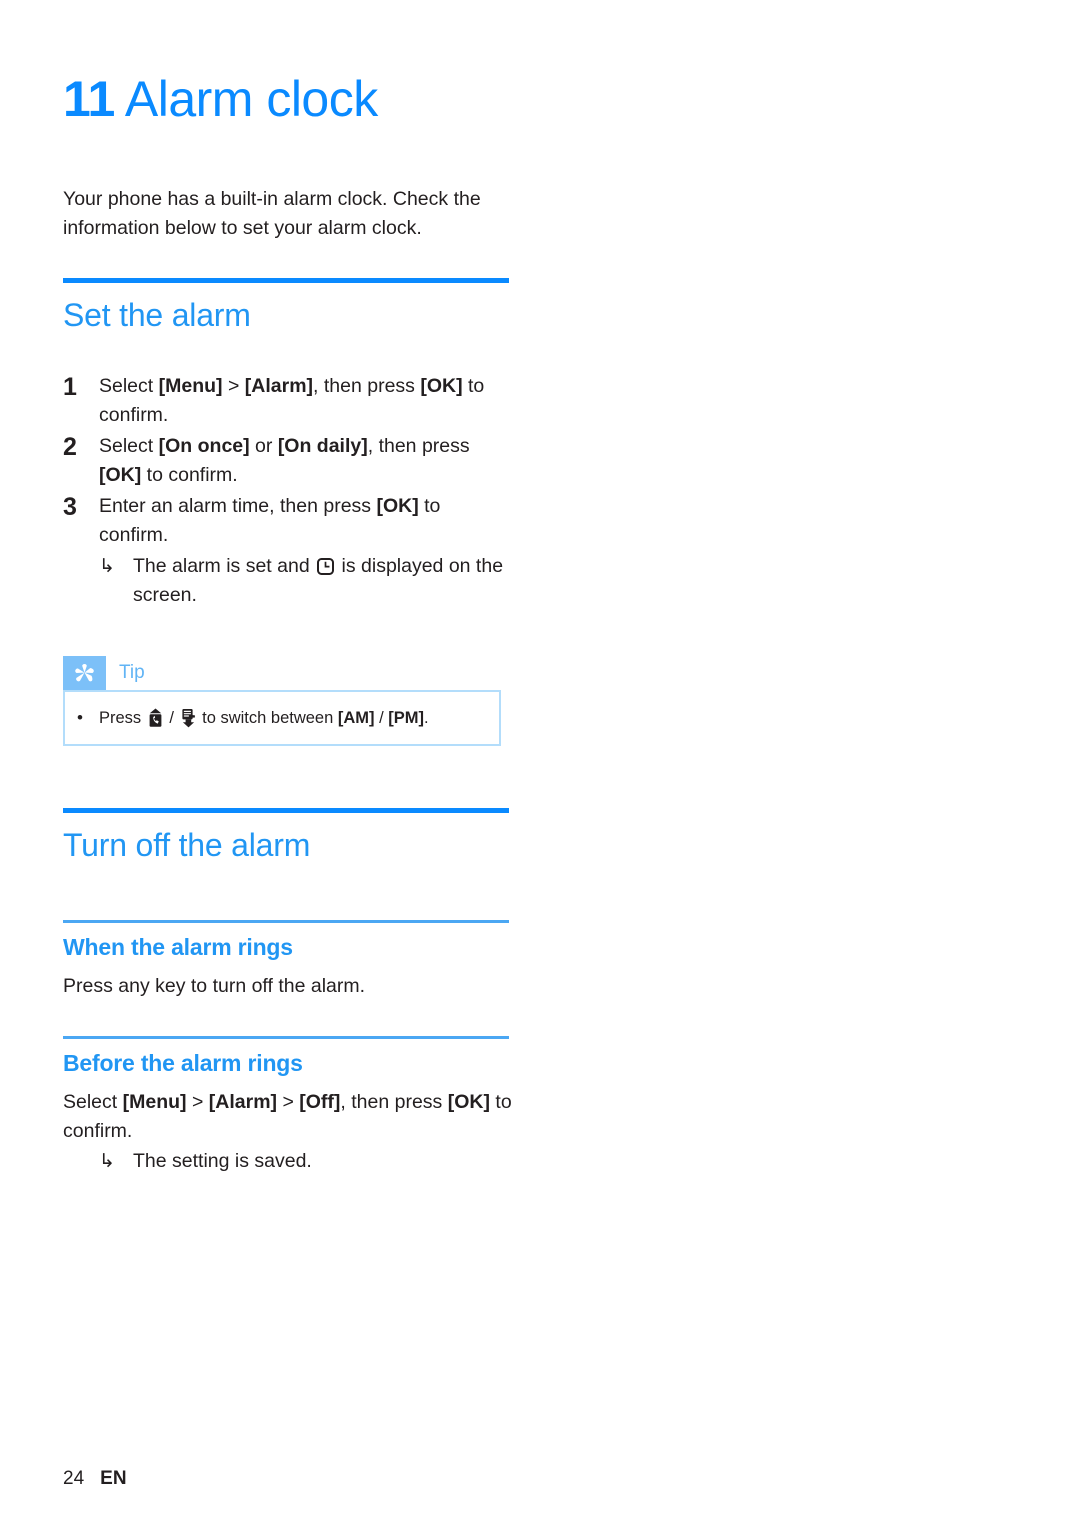 The width and height of the screenshot is (1080, 1527). I want to click on set-alarm-section-header: Set the alarm, so click(286, 306).